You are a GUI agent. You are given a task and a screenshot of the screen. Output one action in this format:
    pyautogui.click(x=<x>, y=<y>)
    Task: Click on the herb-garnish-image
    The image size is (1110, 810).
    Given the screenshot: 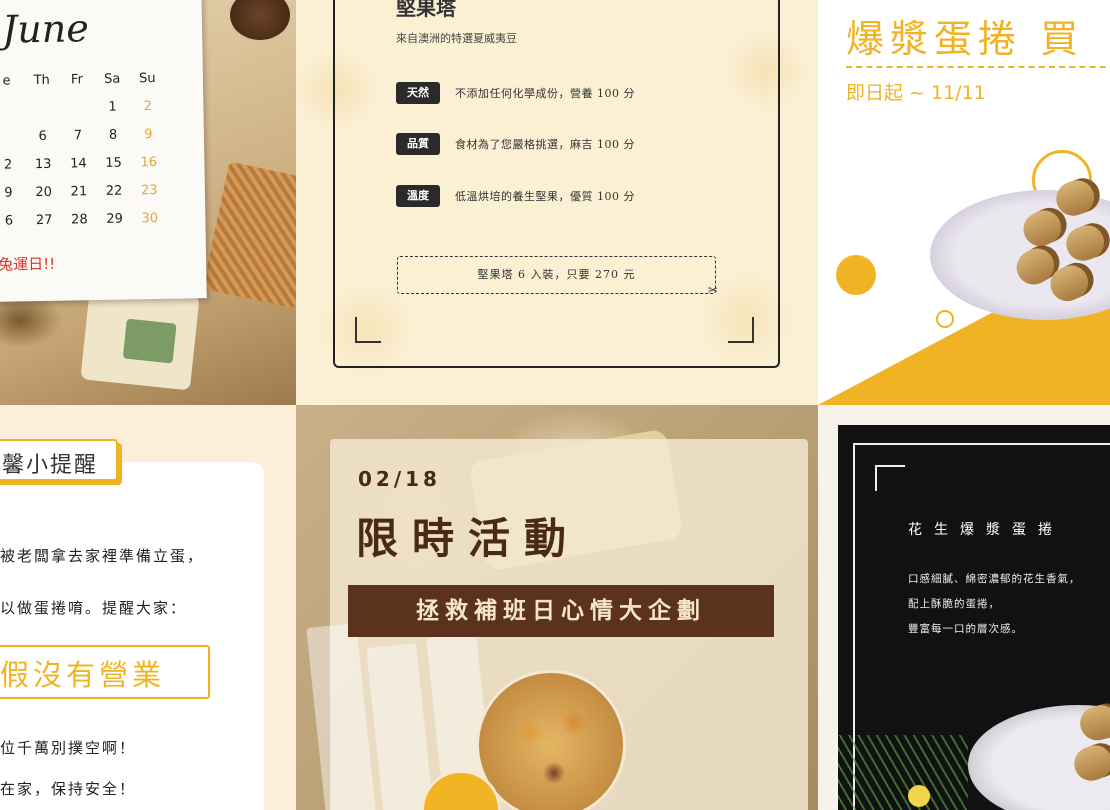 What is the action you would take?
    pyautogui.click(x=903, y=772)
    